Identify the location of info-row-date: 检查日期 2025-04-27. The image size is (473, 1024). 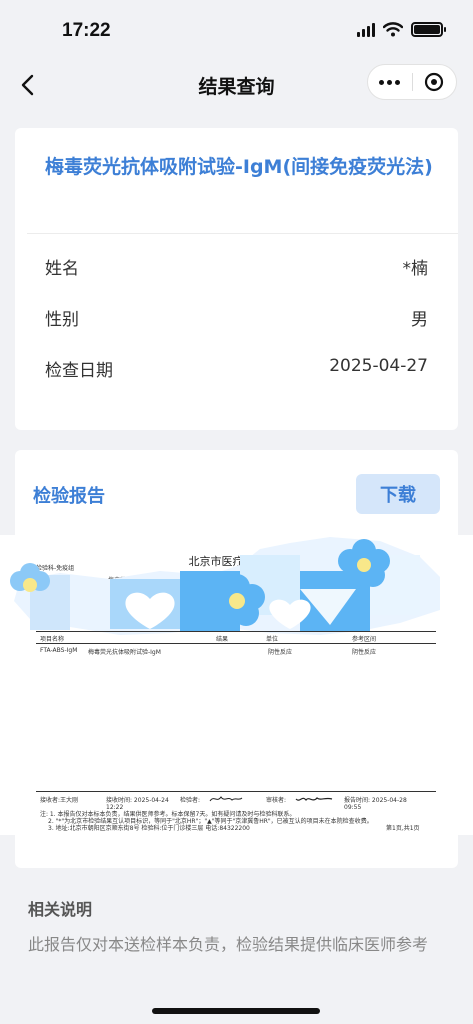
(236, 369).